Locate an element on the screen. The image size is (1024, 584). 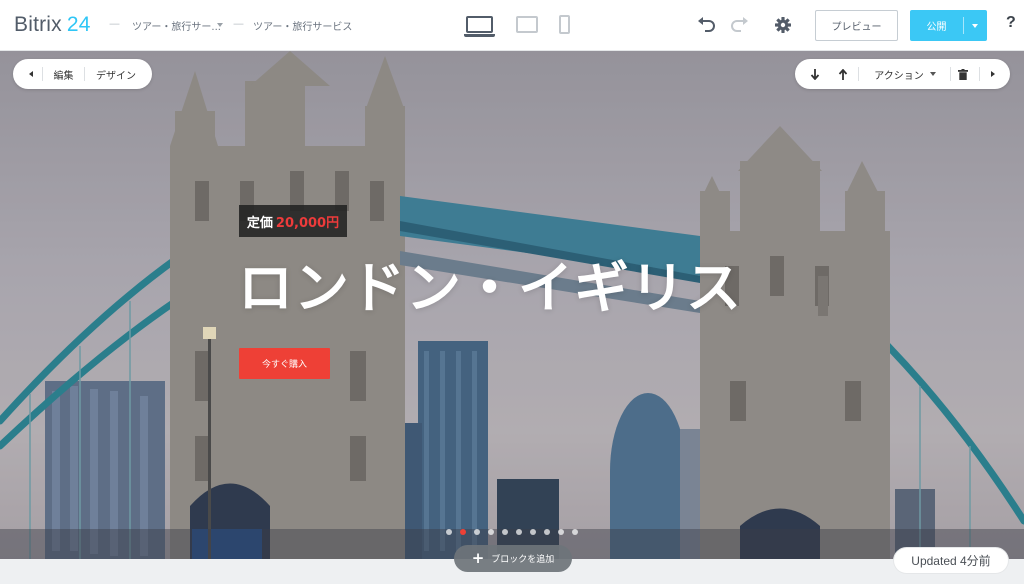
help-button: ? is located at coordinates (1011, 23).